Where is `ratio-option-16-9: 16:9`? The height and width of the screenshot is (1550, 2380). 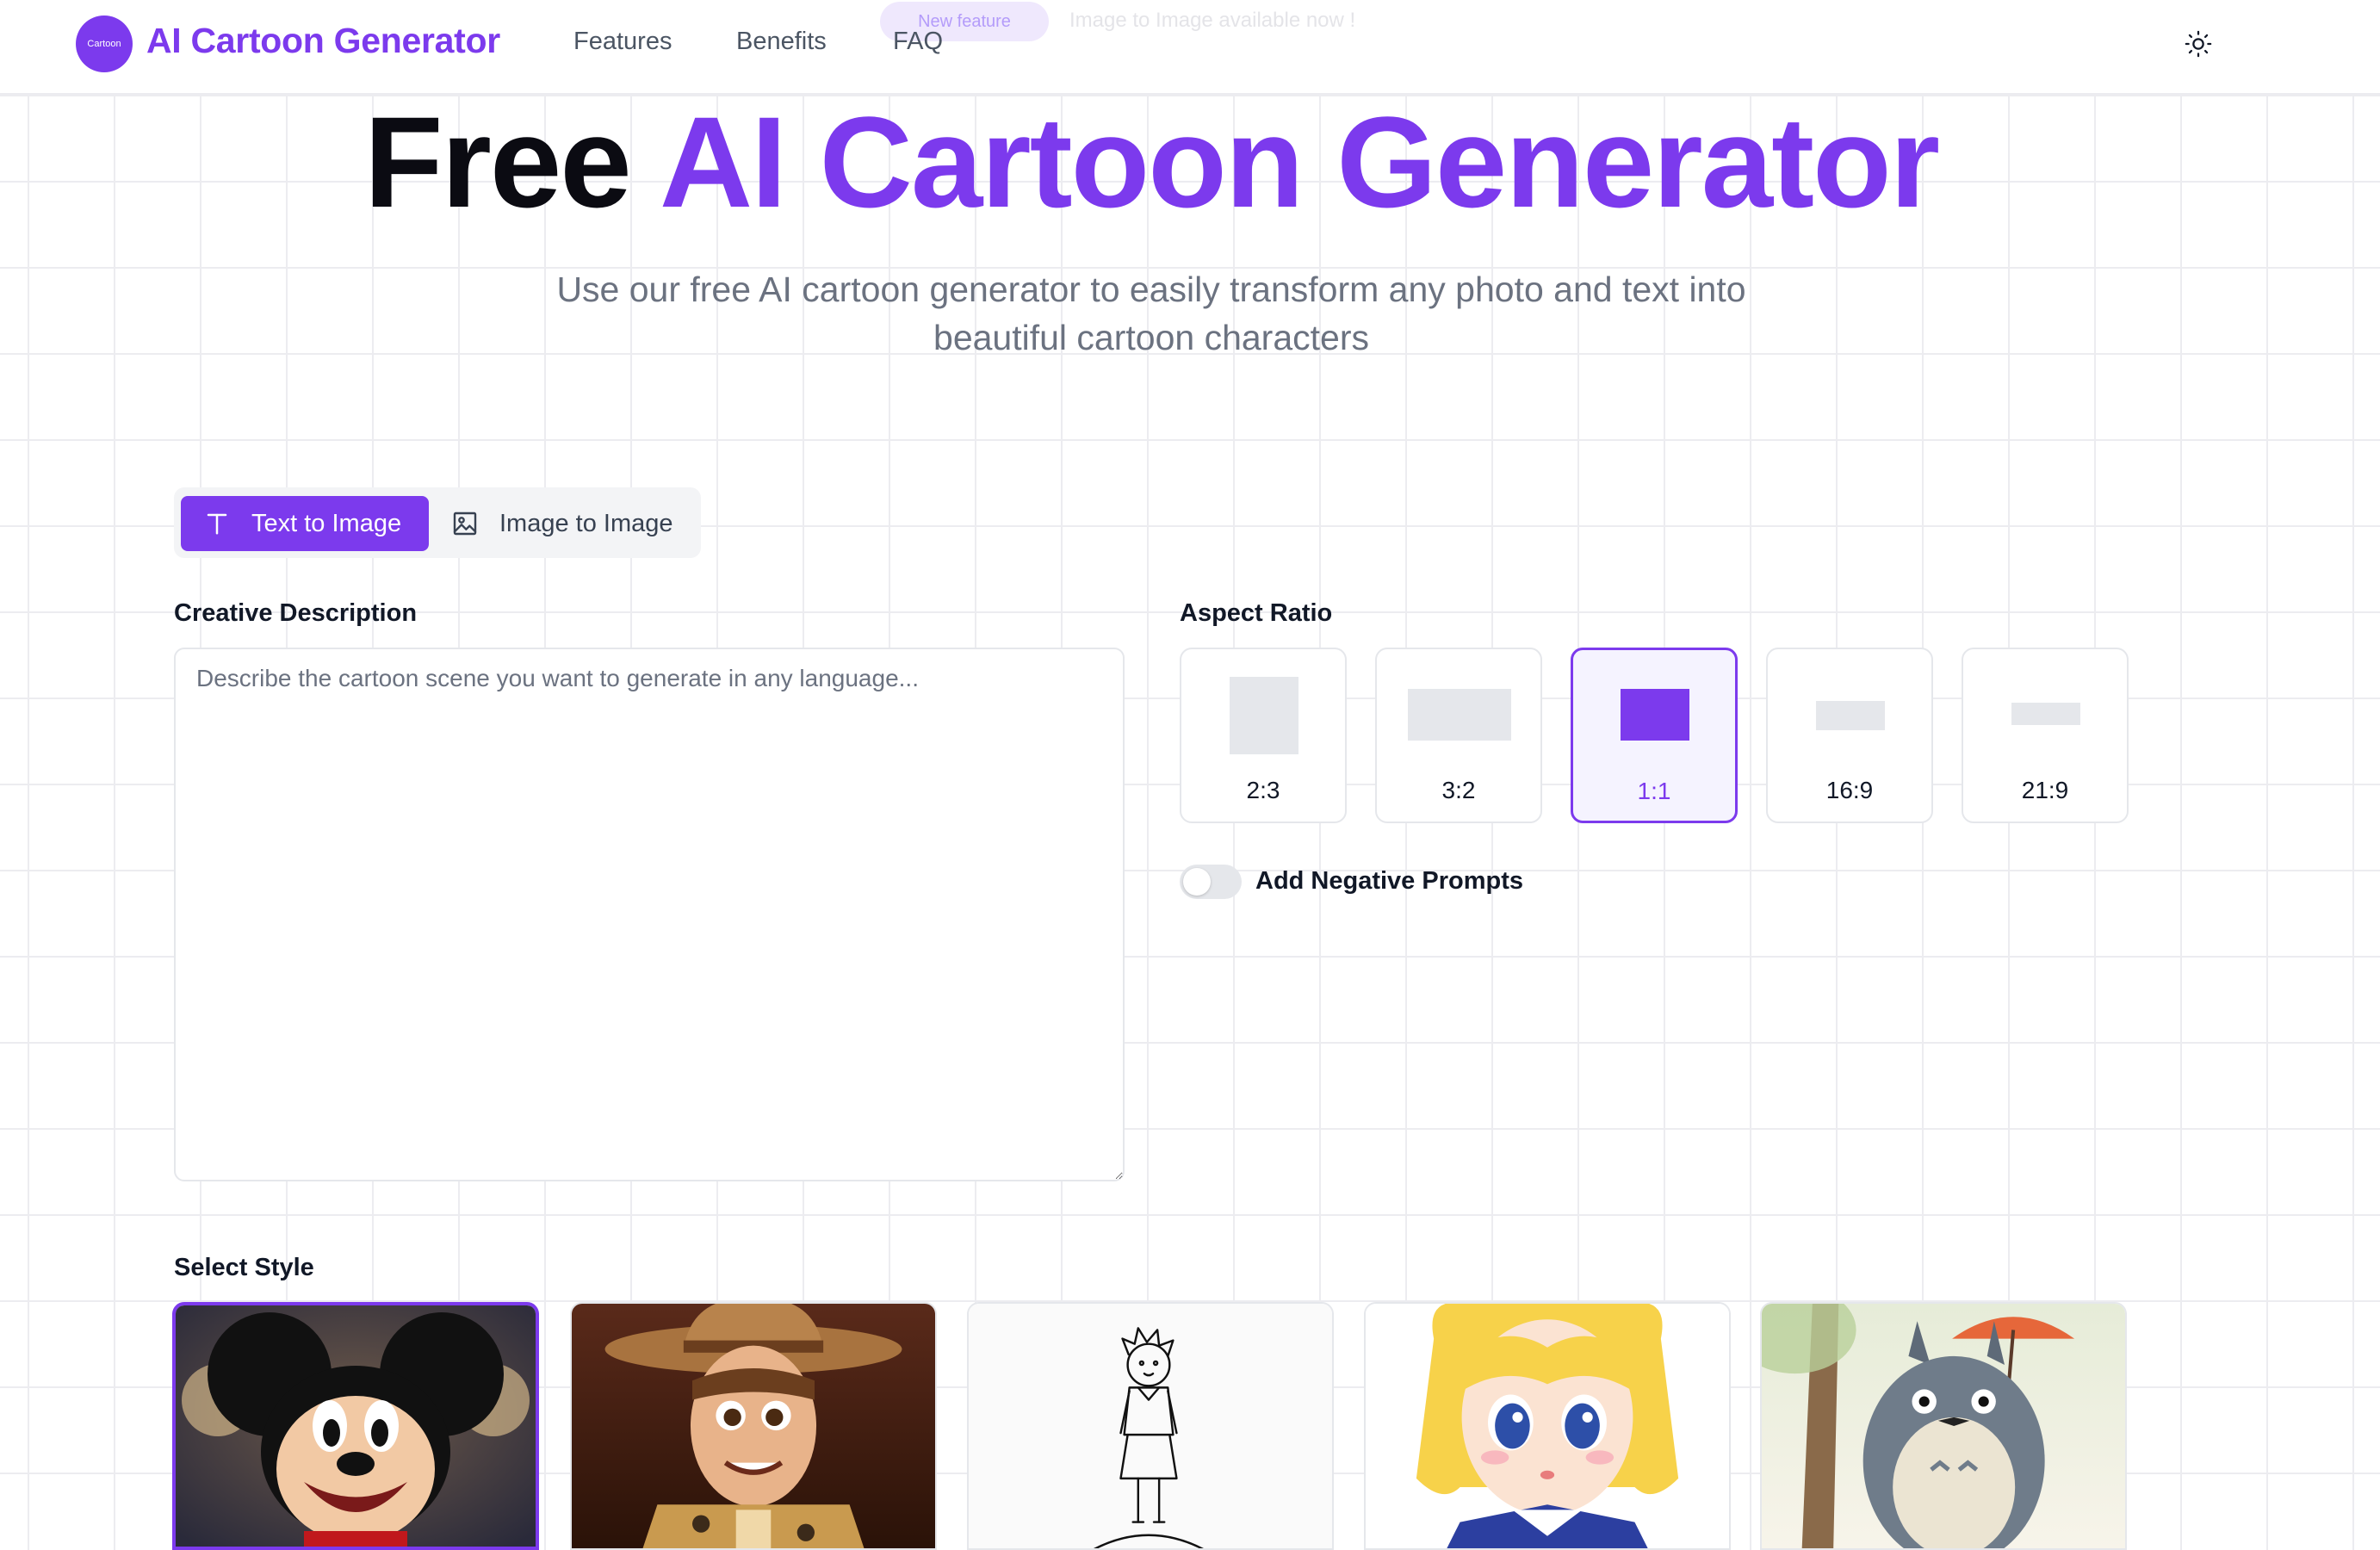 ratio-option-16-9: 16:9 is located at coordinates (1849, 736).